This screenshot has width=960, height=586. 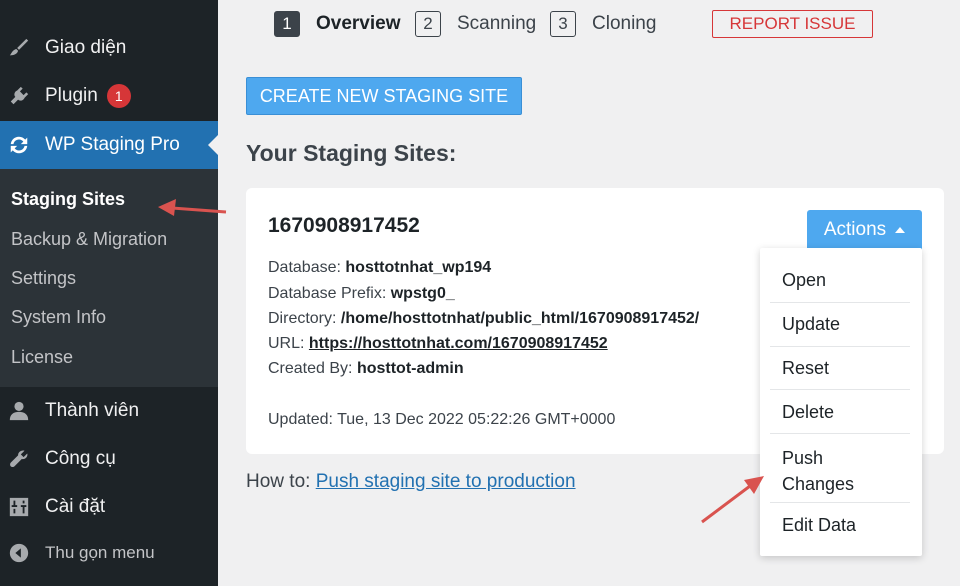 What do you see at coordinates (358, 23) in the screenshot?
I see `step-1-label: Overview` at bounding box center [358, 23].